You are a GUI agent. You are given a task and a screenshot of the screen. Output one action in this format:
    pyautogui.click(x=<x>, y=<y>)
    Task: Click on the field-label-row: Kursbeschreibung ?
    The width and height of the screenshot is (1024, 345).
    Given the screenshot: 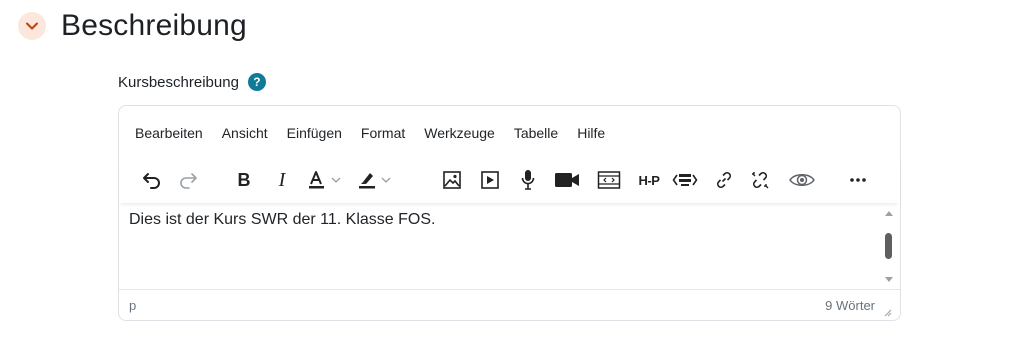 What is the action you would take?
    pyautogui.click(x=192, y=82)
    